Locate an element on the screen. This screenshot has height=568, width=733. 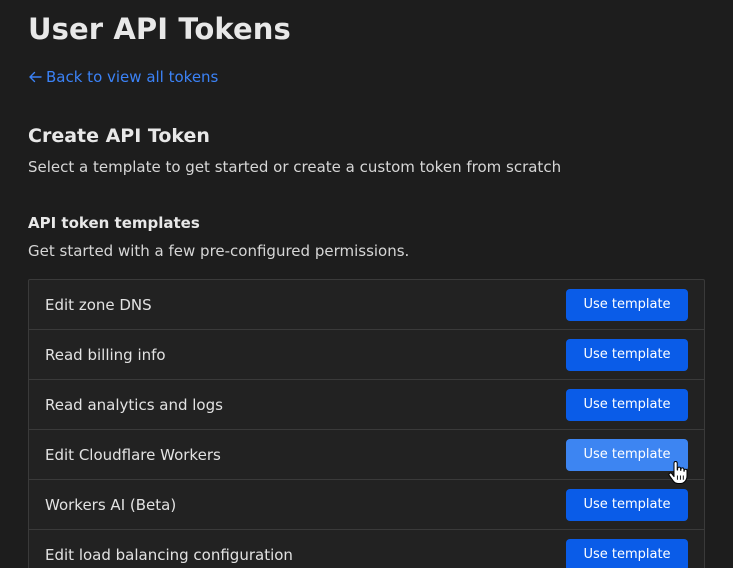
template-name: Edit Cloudflare Workers is located at coordinates (133, 454).